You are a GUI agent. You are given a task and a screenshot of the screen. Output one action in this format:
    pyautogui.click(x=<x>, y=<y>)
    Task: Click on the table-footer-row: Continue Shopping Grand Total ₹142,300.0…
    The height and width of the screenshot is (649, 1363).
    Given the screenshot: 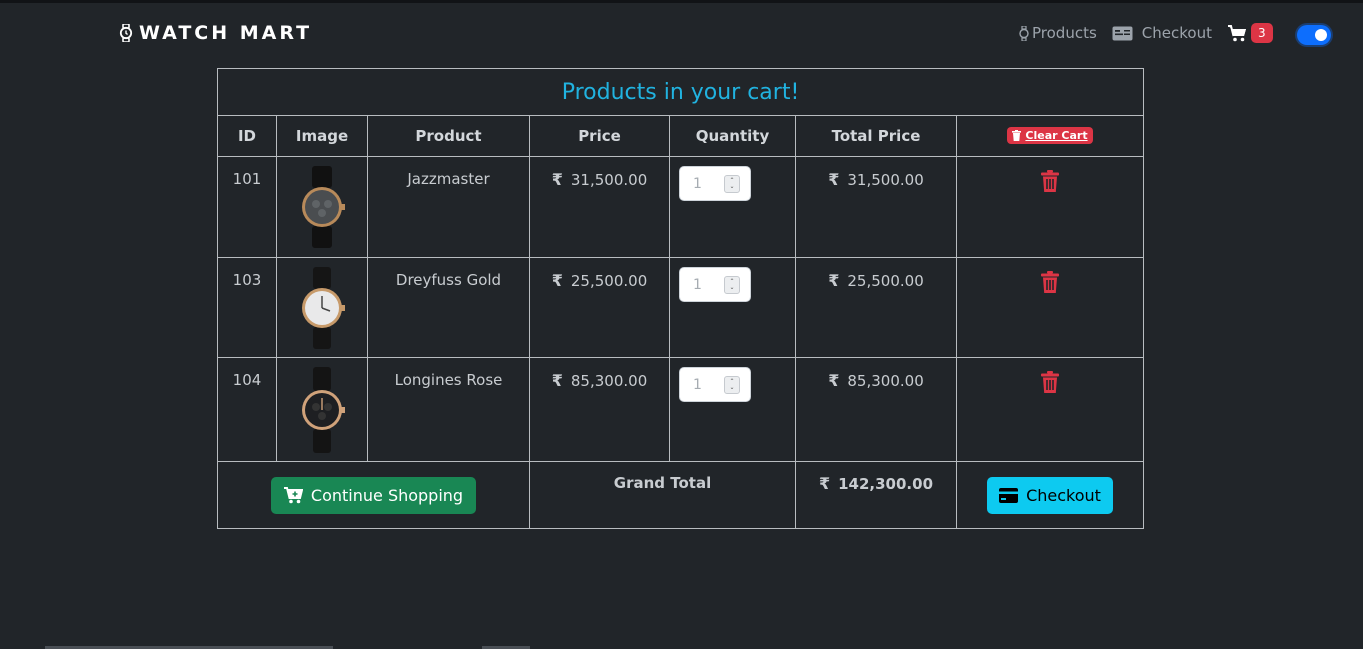 What is the action you would take?
    pyautogui.click(x=681, y=495)
    